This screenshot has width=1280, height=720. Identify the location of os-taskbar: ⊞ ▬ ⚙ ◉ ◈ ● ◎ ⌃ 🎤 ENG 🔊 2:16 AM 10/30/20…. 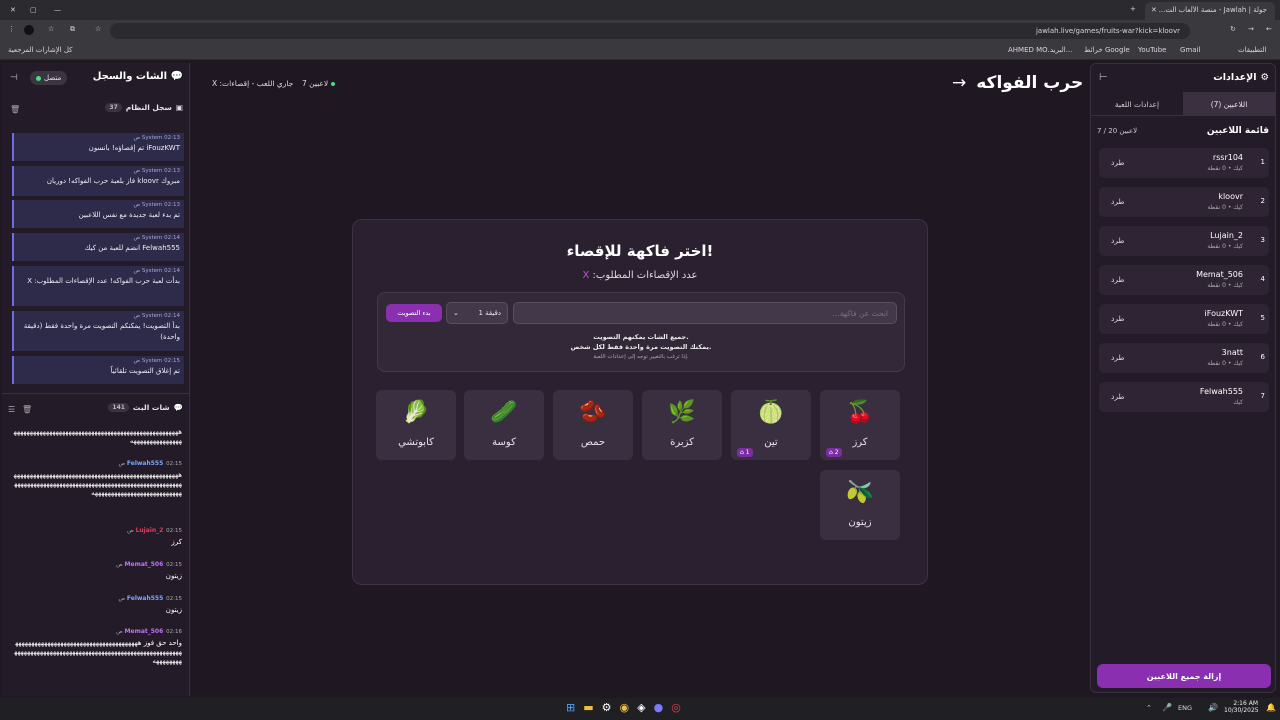
(640, 709).